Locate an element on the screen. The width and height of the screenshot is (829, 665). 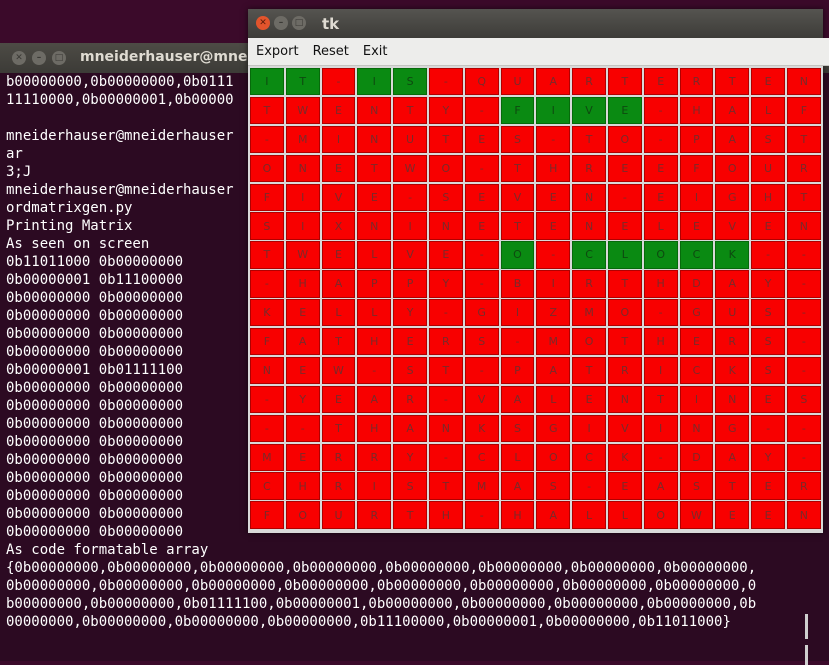
matrix-cell: Q is located at coordinates (482, 81).